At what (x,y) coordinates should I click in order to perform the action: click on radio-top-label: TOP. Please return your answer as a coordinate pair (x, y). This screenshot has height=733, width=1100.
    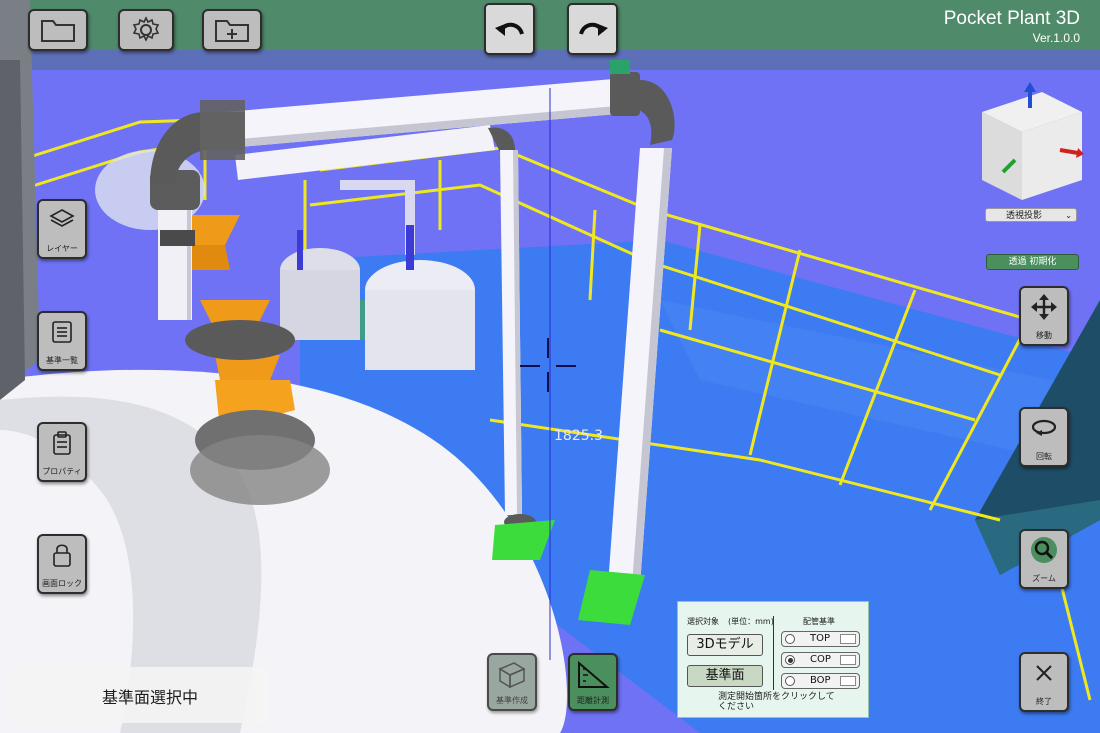
    Looking at the image, I should click on (820, 638).